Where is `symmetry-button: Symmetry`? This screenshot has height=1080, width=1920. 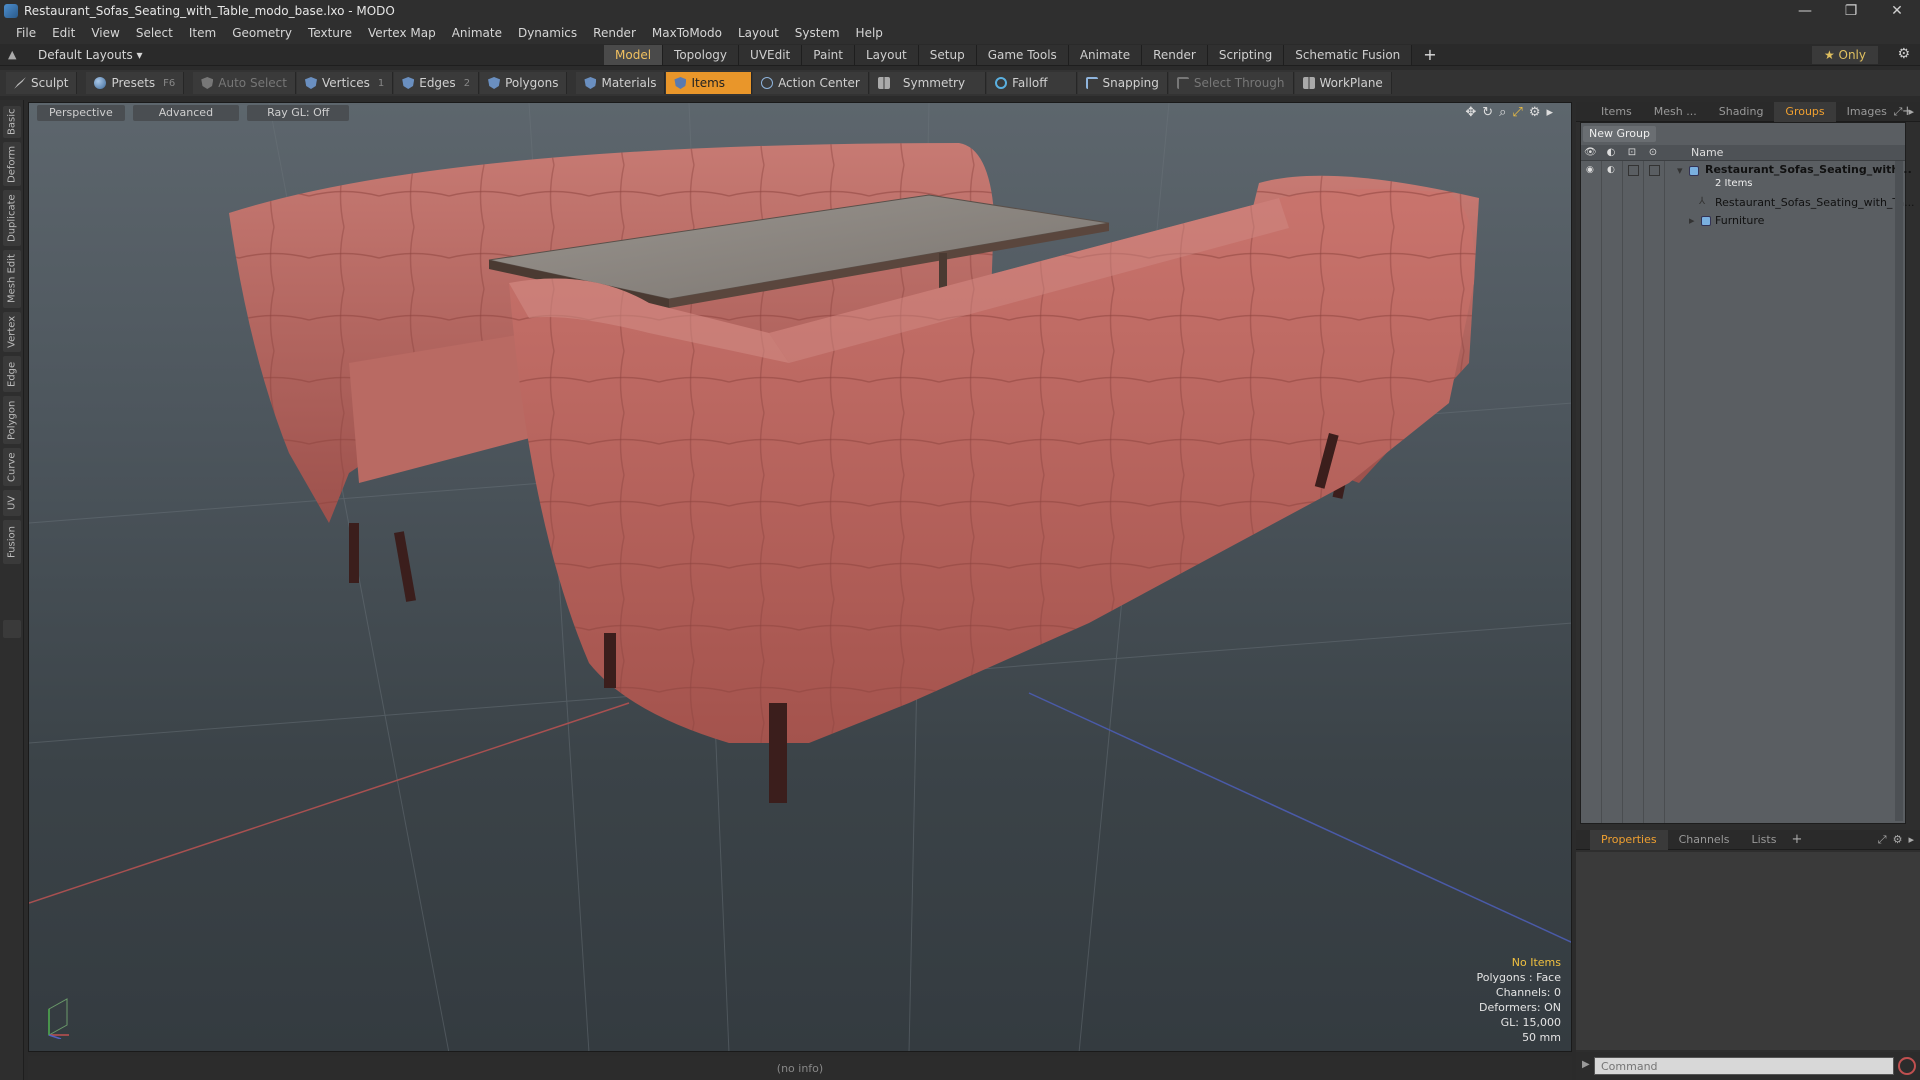 symmetry-button: Symmetry is located at coordinates (928, 83).